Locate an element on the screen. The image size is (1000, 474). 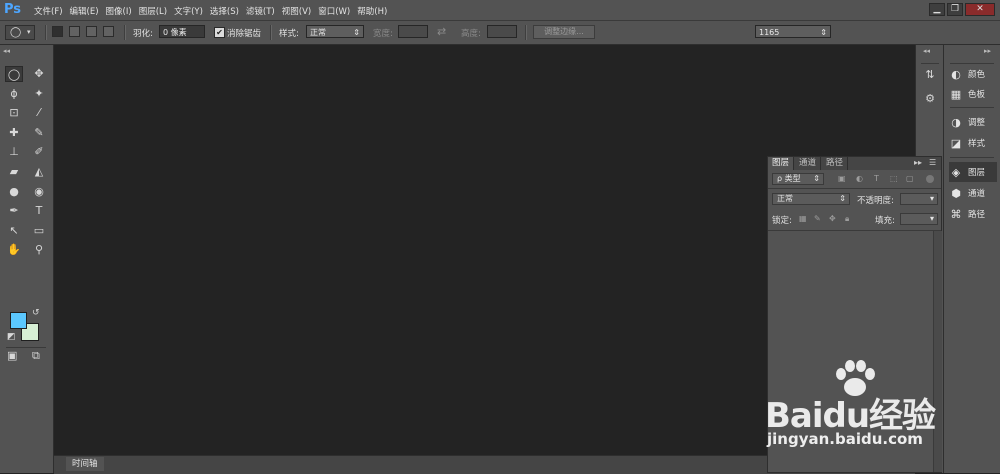
eraser-tool-icon: ▰ is located at coordinates (14, 172).